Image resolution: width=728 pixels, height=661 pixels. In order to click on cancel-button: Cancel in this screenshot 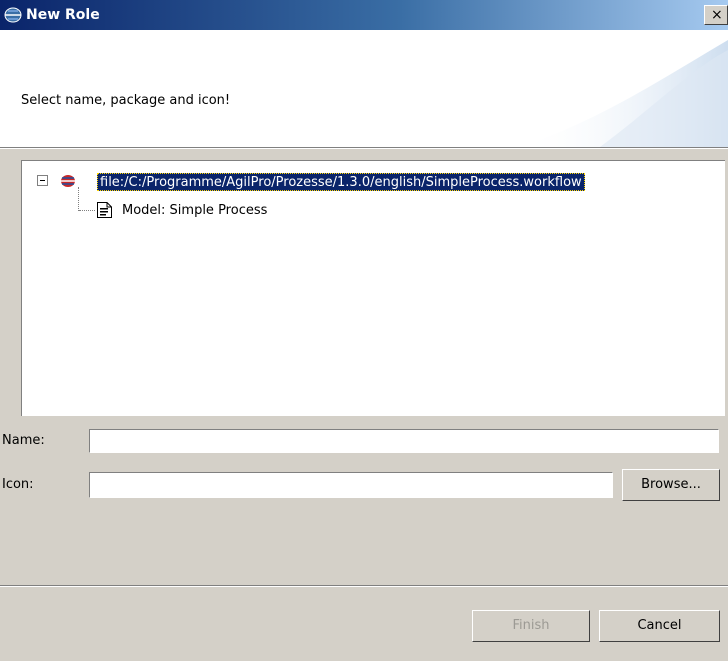, I will do `click(659, 626)`.